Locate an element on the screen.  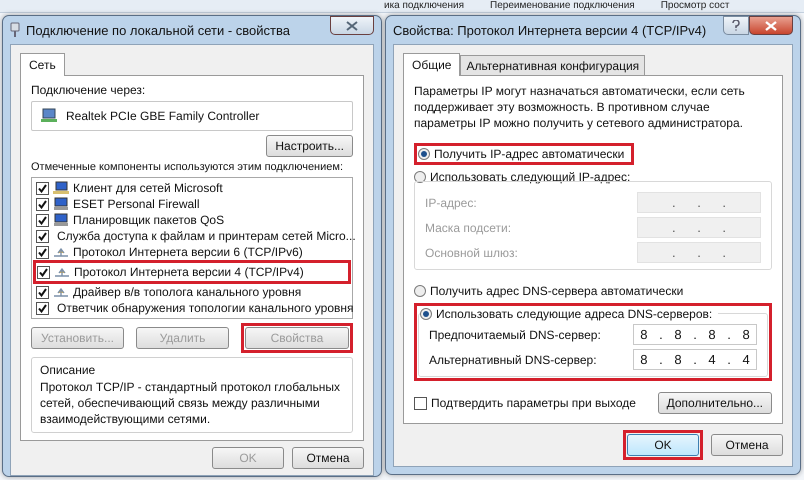
help-button is located at coordinates (736, 25).